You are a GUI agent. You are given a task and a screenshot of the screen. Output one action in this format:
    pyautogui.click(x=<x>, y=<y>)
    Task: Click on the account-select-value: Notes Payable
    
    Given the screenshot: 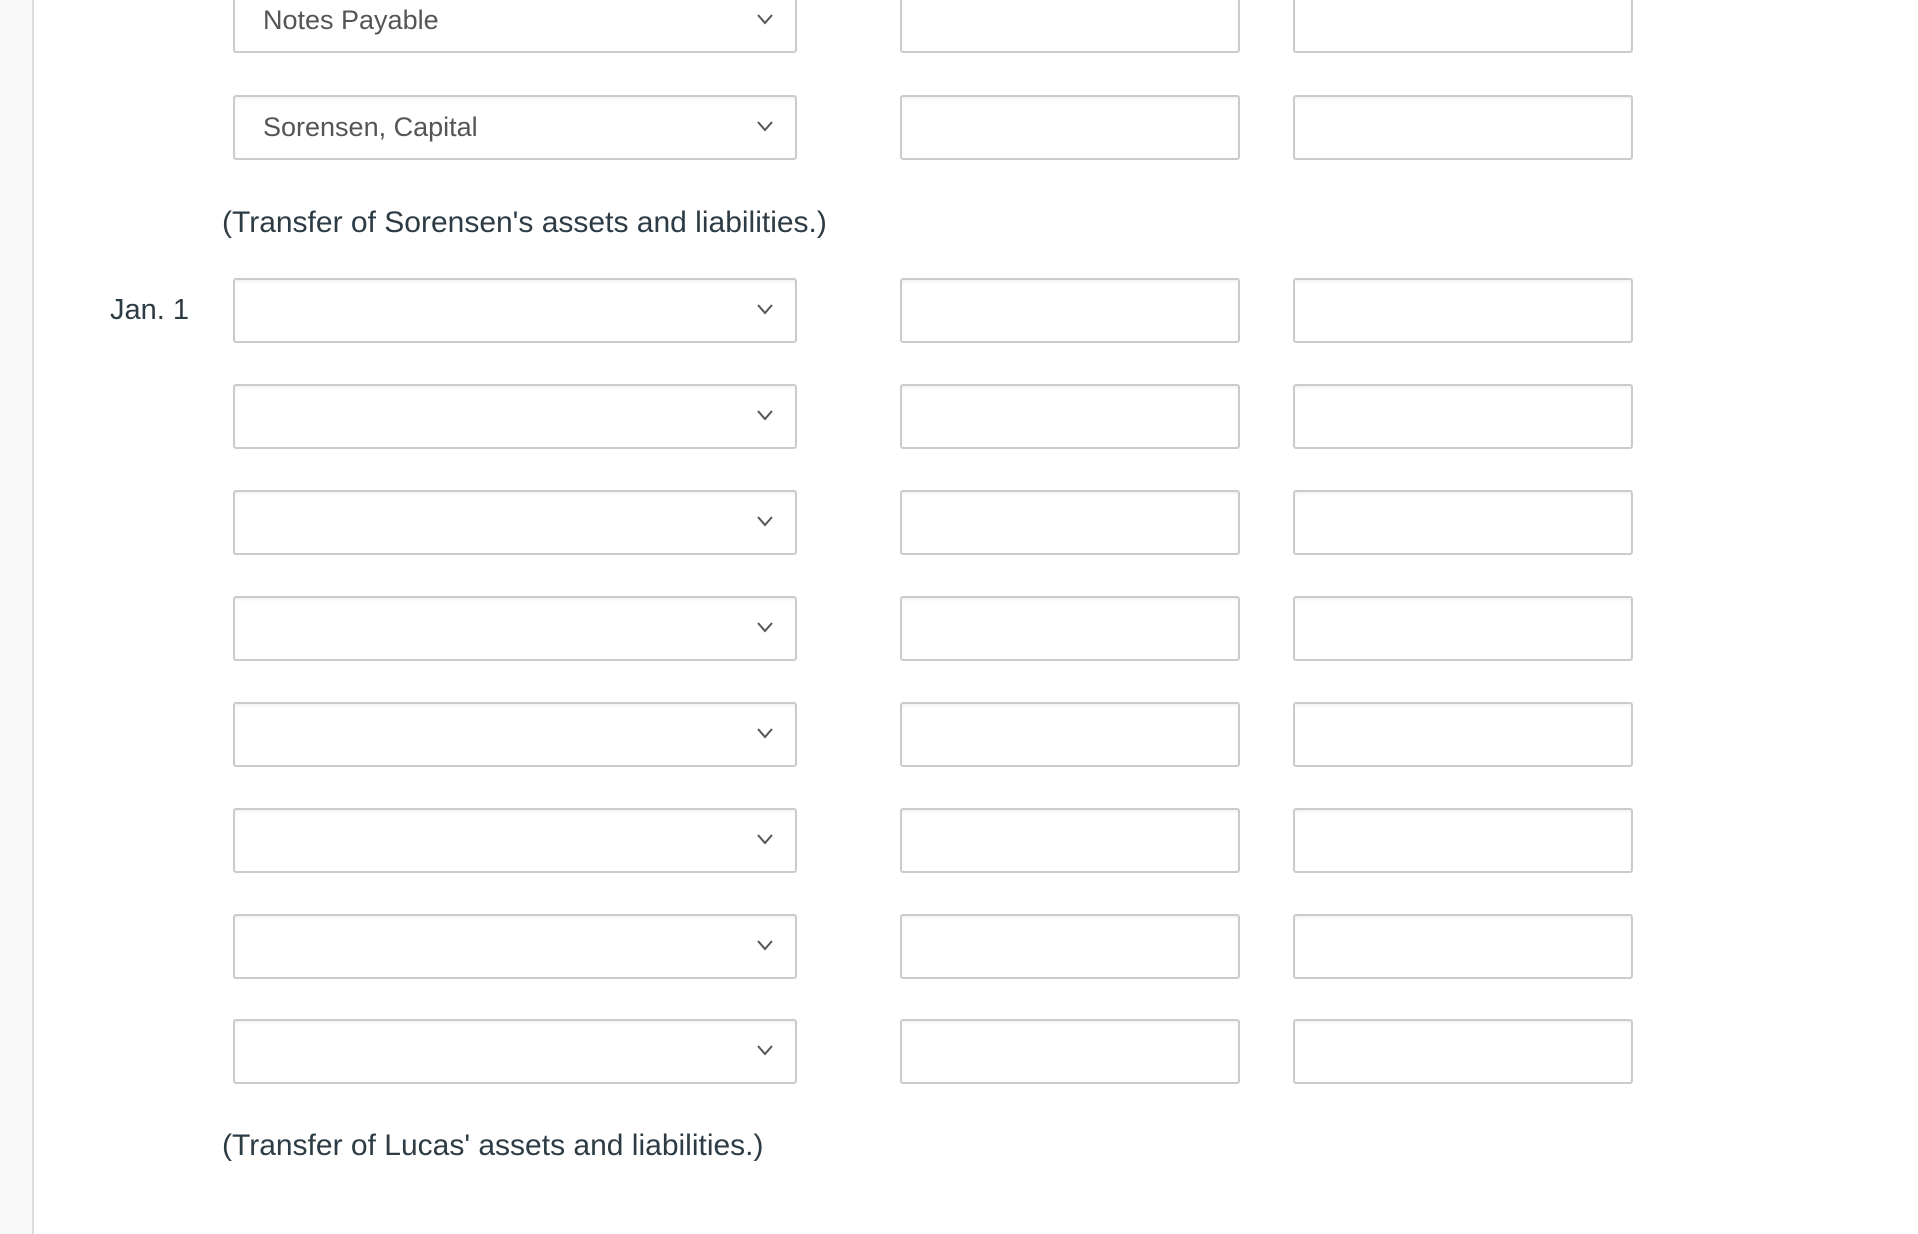 What is the action you would take?
    pyautogui.click(x=351, y=20)
    